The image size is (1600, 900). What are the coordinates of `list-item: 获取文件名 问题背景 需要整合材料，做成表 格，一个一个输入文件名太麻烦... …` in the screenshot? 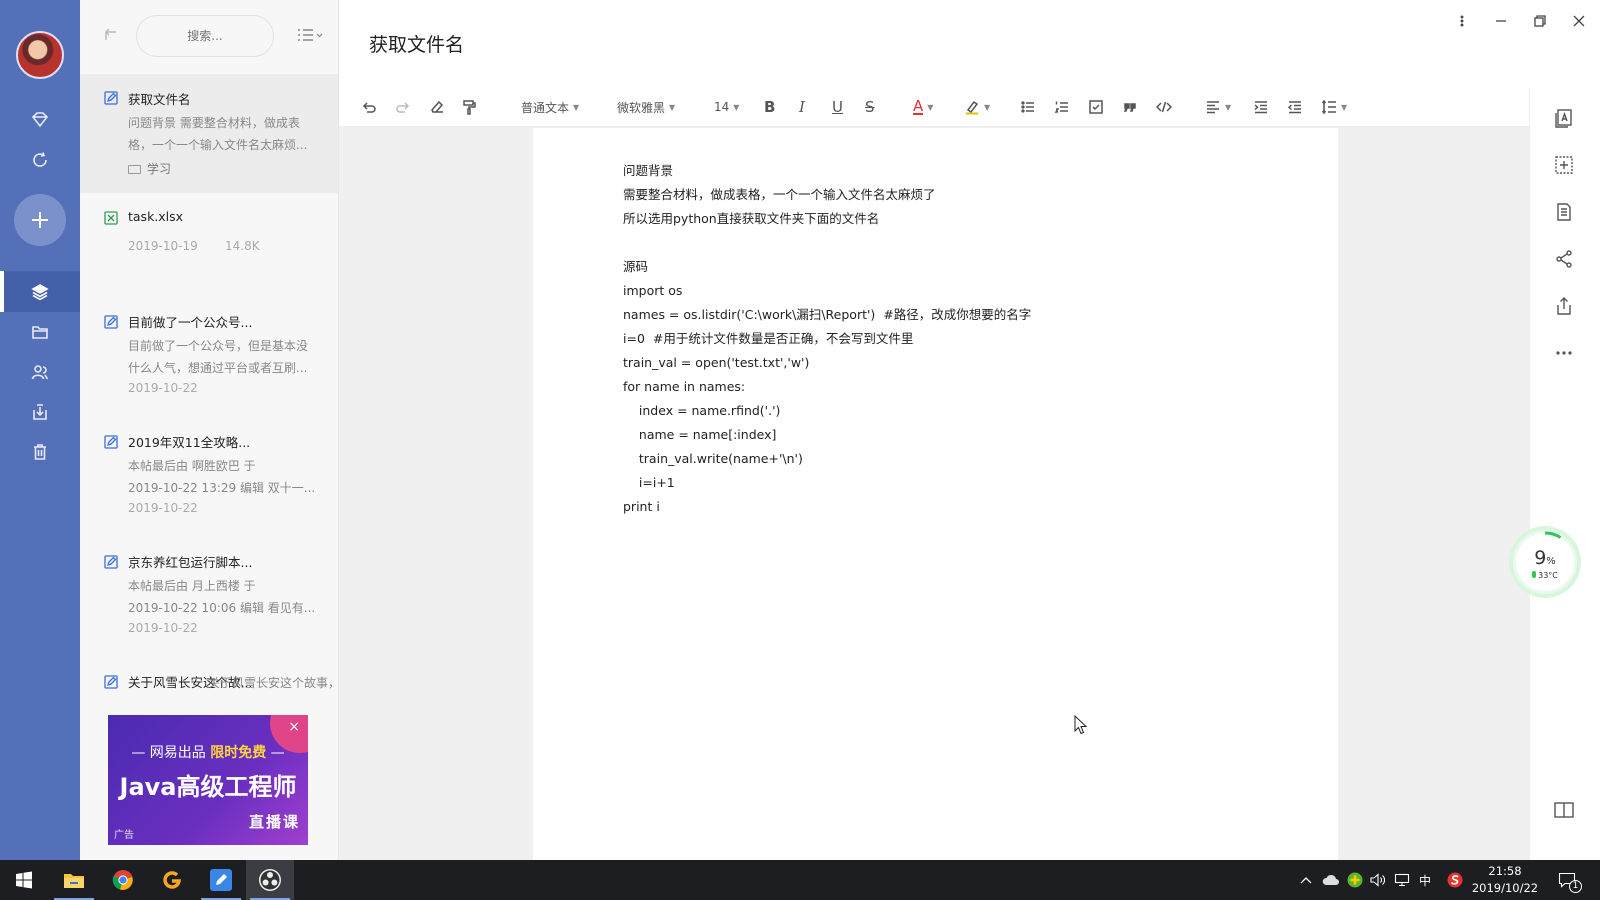 It's located at (209, 133).